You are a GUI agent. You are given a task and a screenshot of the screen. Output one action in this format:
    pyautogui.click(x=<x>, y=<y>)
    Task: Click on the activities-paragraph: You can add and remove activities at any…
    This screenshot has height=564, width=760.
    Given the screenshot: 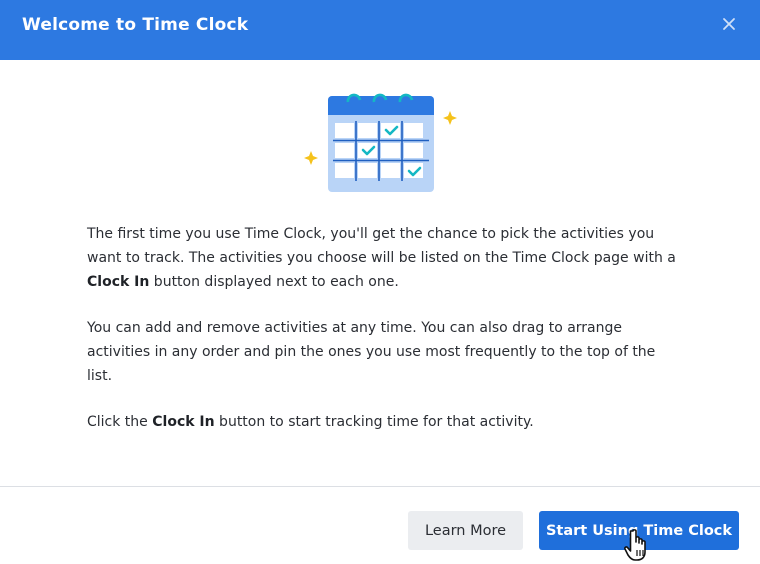 What is the action you would take?
    pyautogui.click(x=371, y=352)
    